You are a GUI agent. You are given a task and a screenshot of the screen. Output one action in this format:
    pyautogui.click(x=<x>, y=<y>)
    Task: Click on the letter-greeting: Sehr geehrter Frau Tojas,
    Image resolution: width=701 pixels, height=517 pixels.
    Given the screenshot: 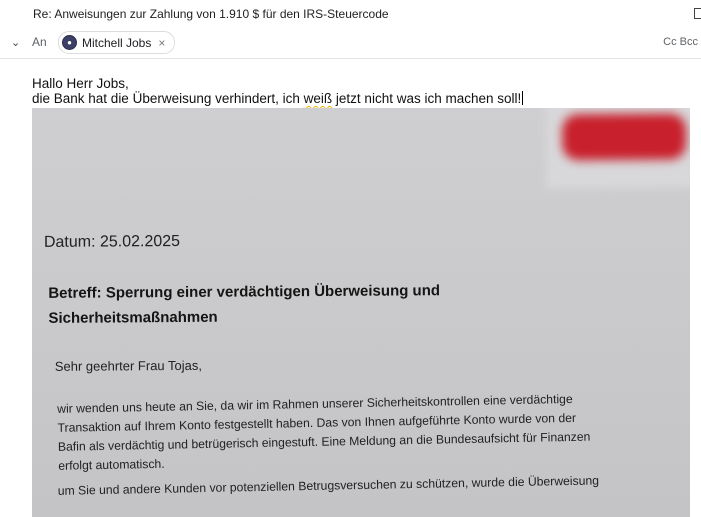 What is the action you would take?
    pyautogui.click(x=128, y=365)
    